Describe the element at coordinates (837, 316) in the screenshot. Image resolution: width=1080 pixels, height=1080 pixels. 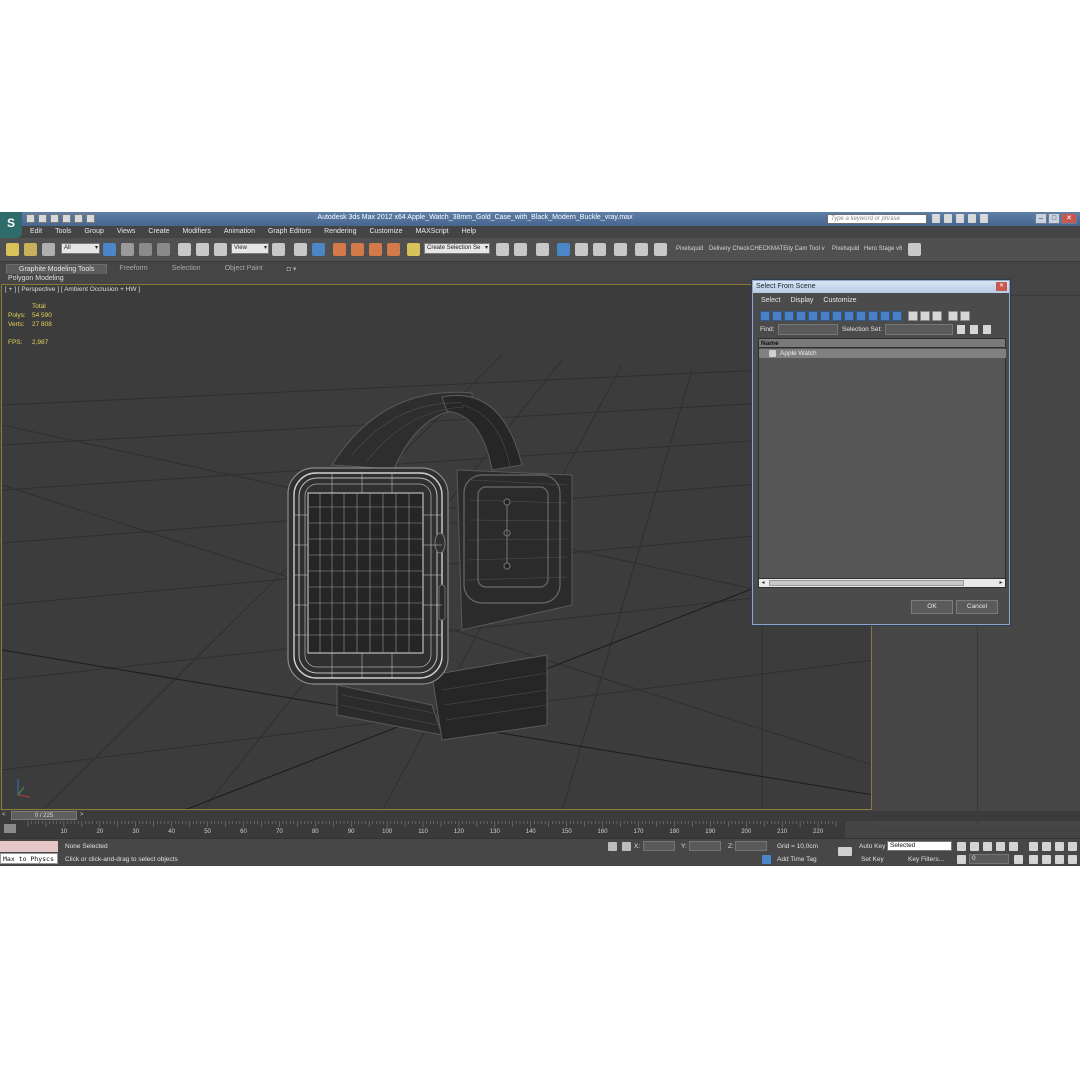
I see `filter-groups-icon` at that location.